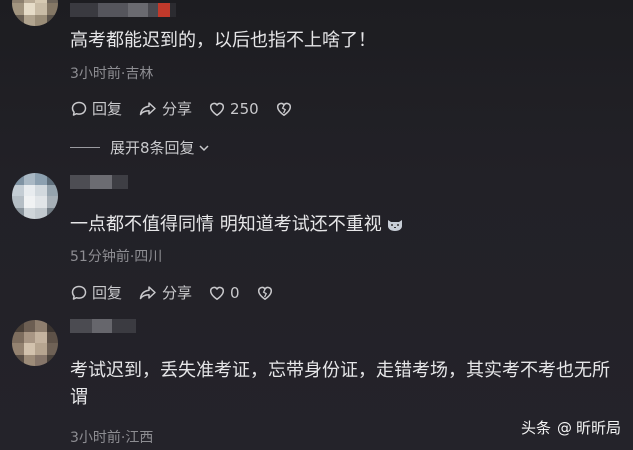 The width and height of the screenshot is (633, 450). I want to click on like-count: 250, so click(244, 108).